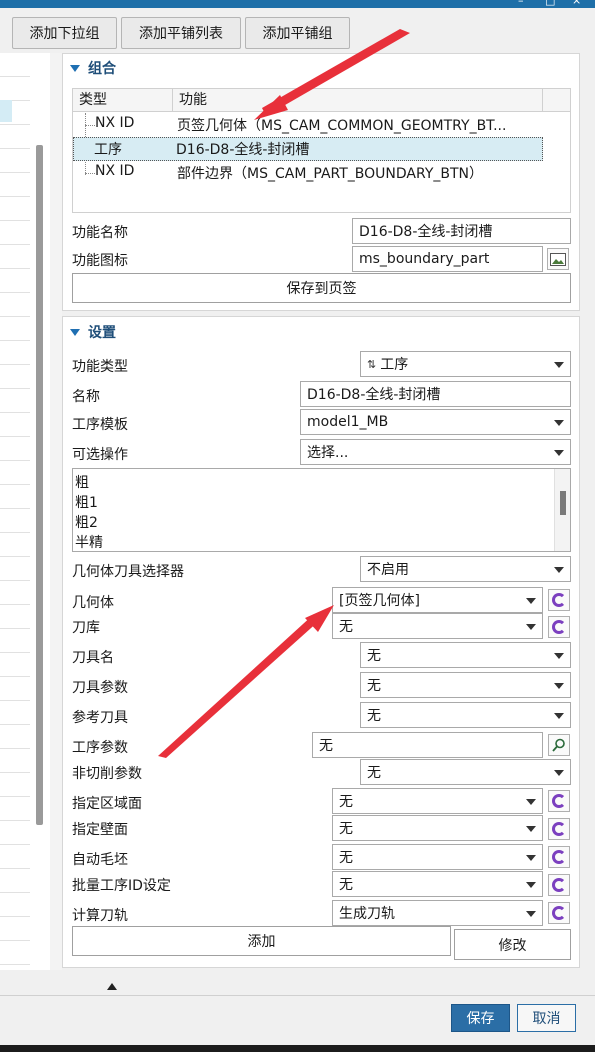 The image size is (595, 1052). What do you see at coordinates (56, 511) in the screenshot?
I see `main-scroll-track` at bounding box center [56, 511].